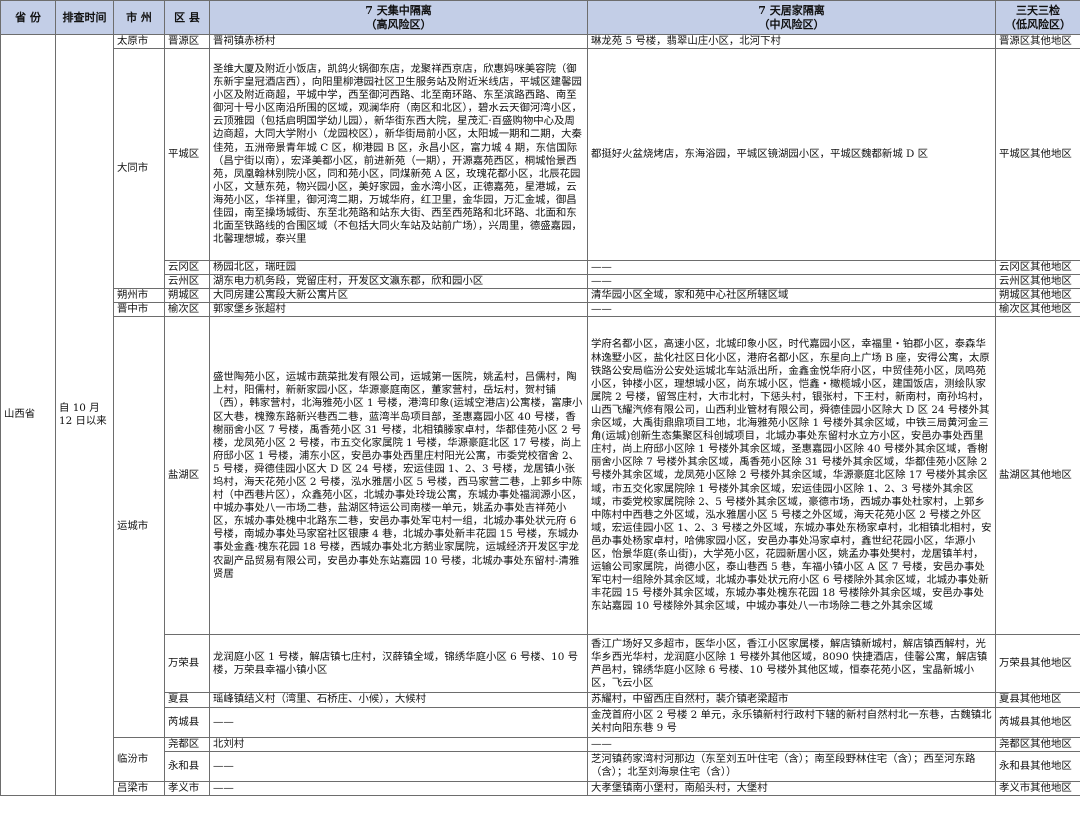 The image size is (1080, 815). I want to click on mid-risk-cell: 都挺好火盆烧烤店，东海浴园，平城区镜湖园小区，平城区魏都新城 D 区, so click(791, 155).